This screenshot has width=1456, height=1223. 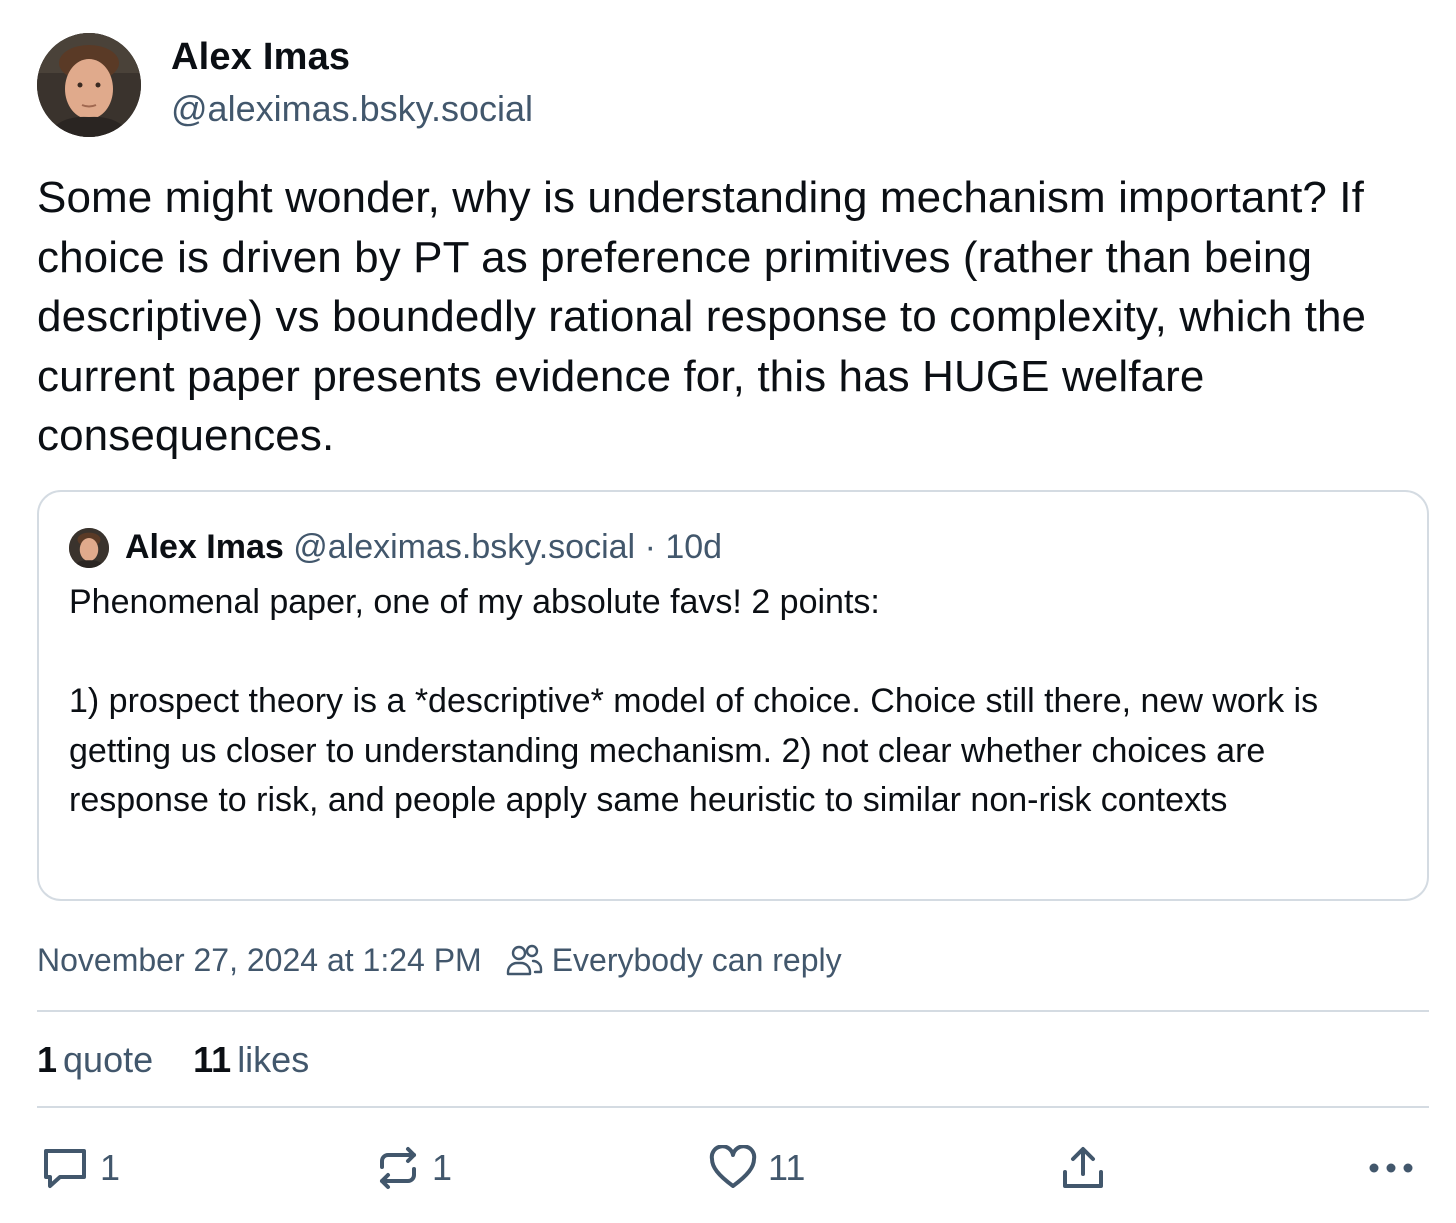 What do you see at coordinates (259, 960) in the screenshot?
I see `post-timestamp: November 27, 2024 at 1:24 PM` at bounding box center [259, 960].